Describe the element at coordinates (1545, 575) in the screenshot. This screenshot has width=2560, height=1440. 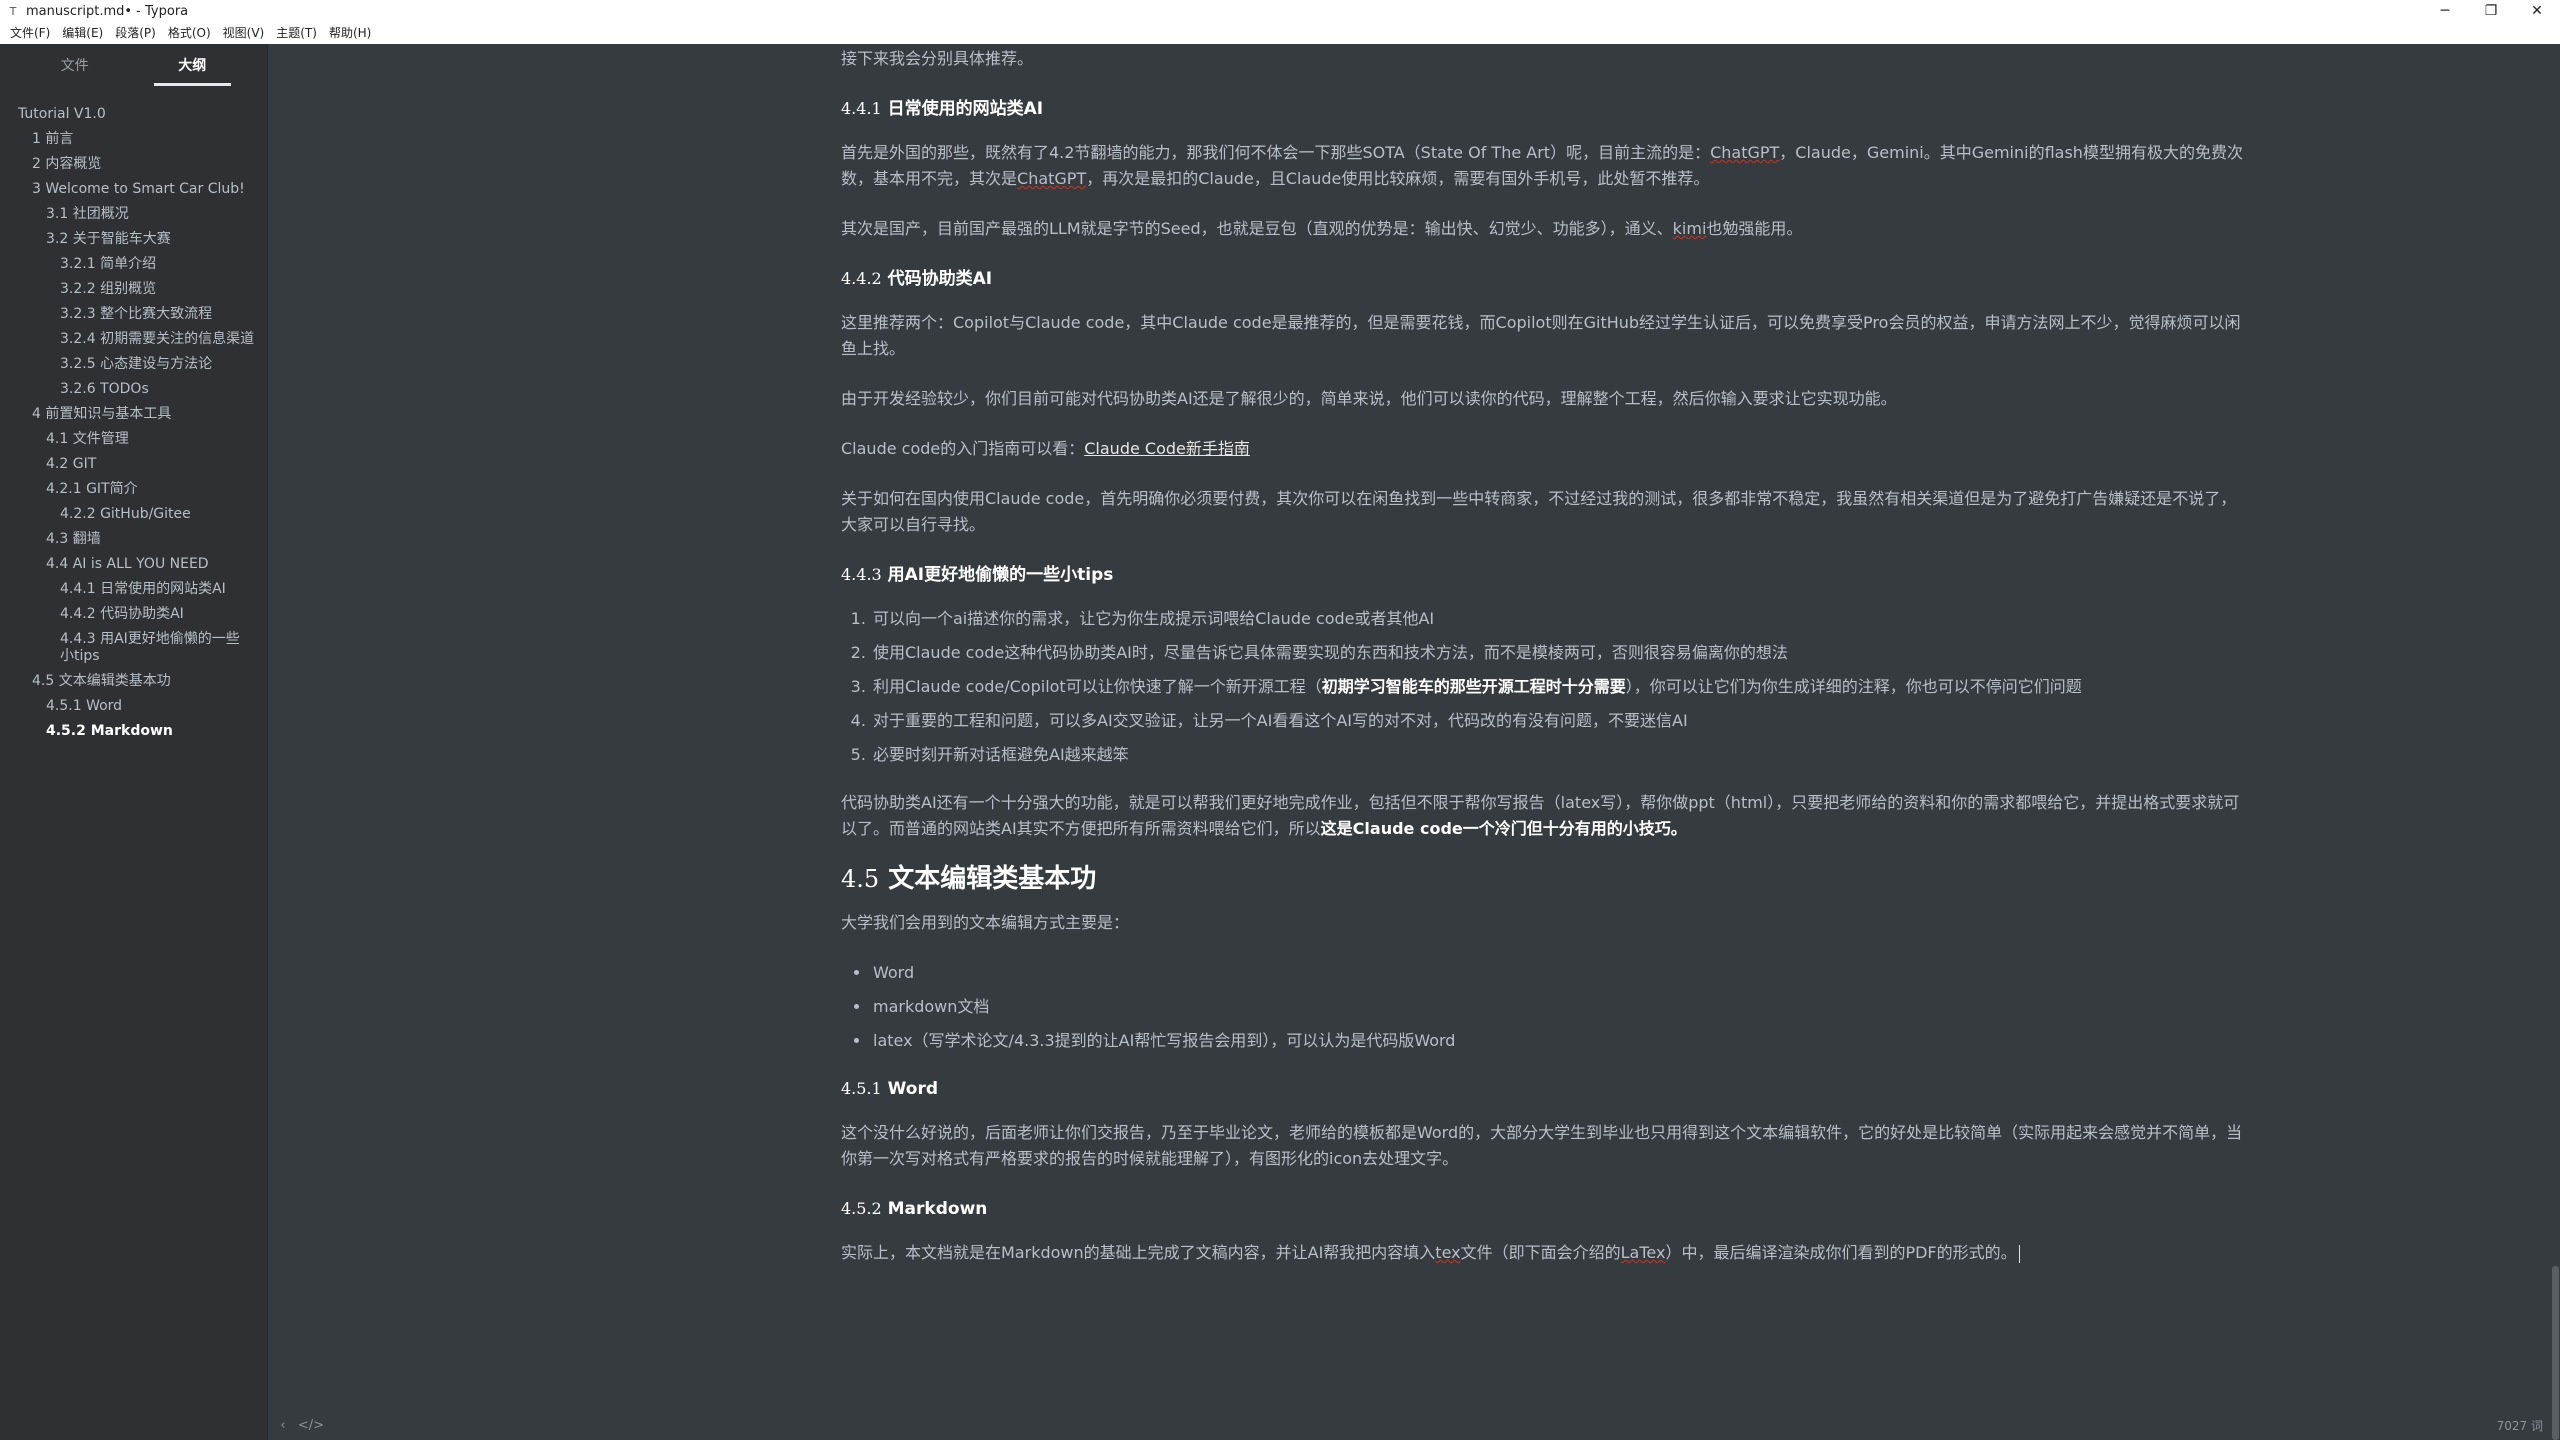
I see `heading-4-4-3: 4.4.3 用AI更好地偷懒的一些小tips` at that location.